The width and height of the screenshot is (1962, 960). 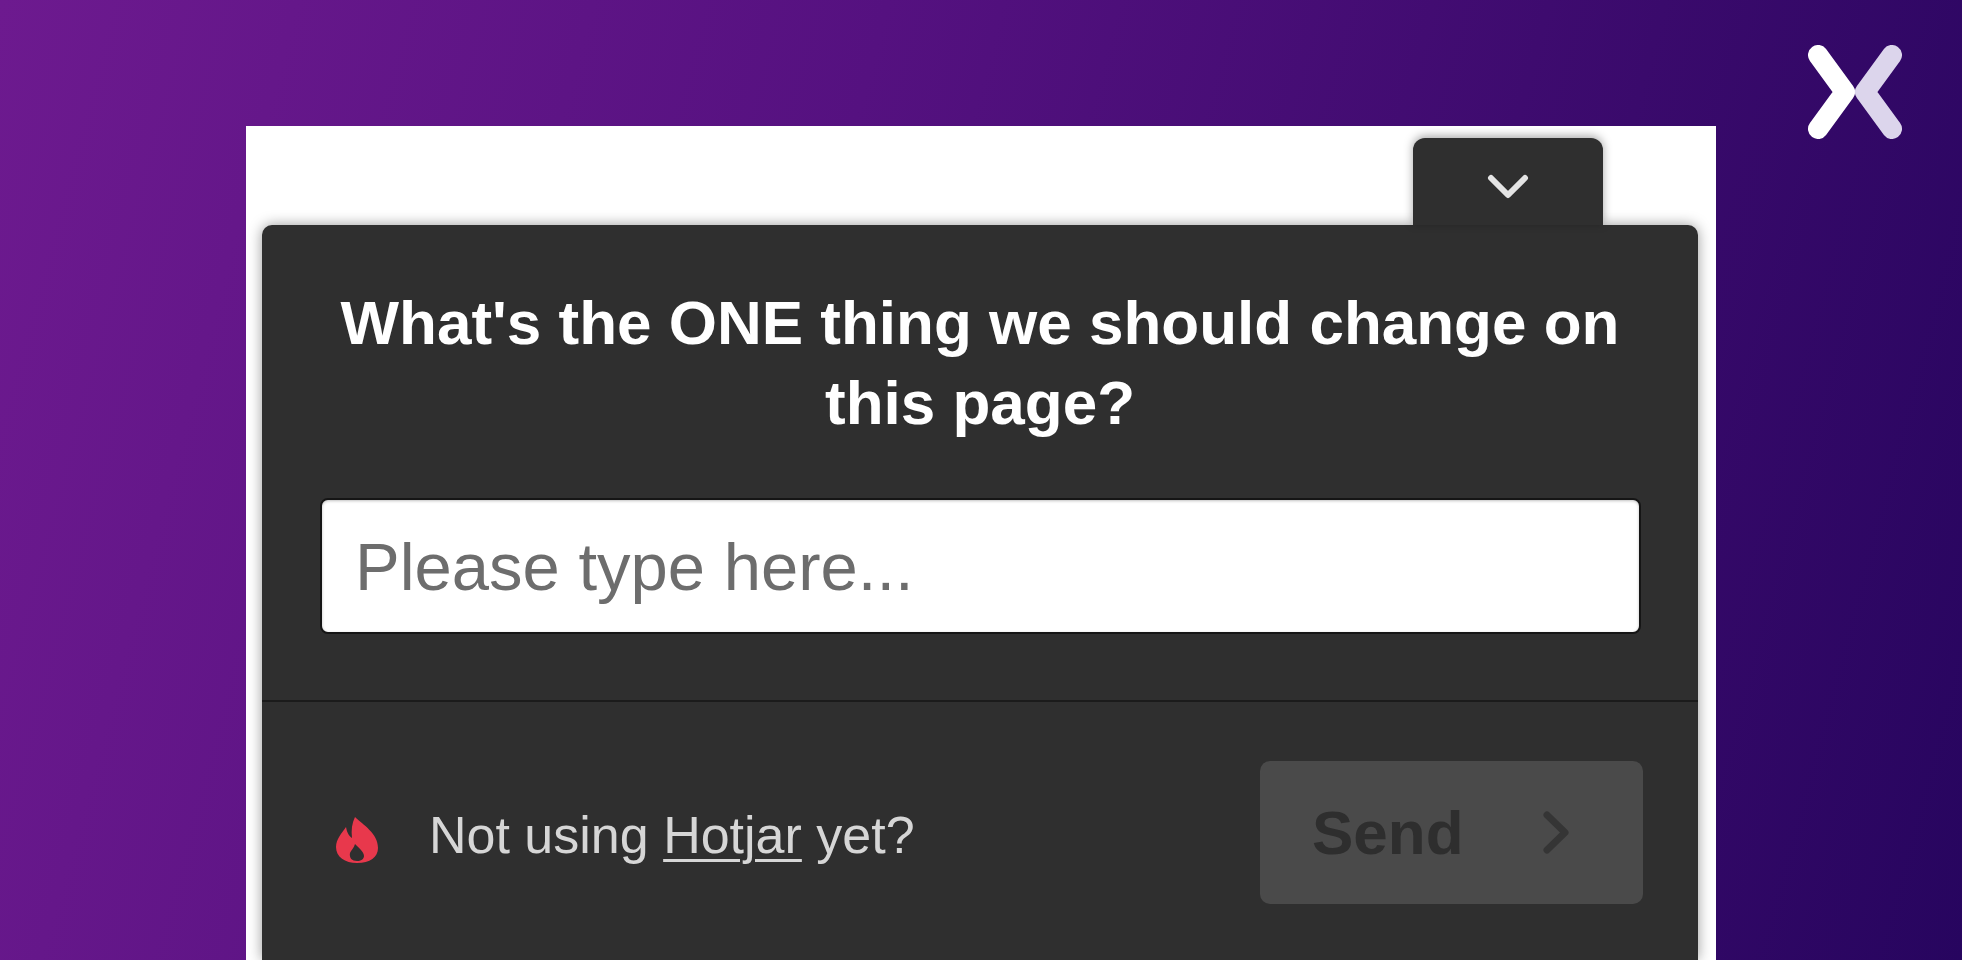 I want to click on hotjar-link: Hotjar, so click(x=732, y=835).